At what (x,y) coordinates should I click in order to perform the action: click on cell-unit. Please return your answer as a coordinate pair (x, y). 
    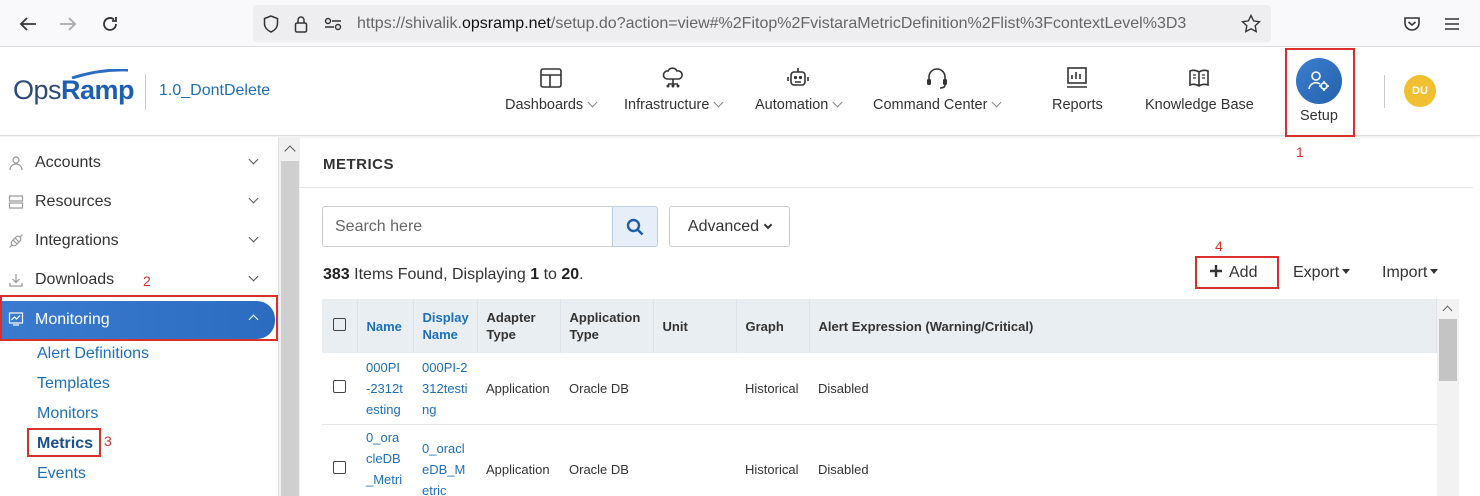
    Looking at the image, I should click on (694, 389).